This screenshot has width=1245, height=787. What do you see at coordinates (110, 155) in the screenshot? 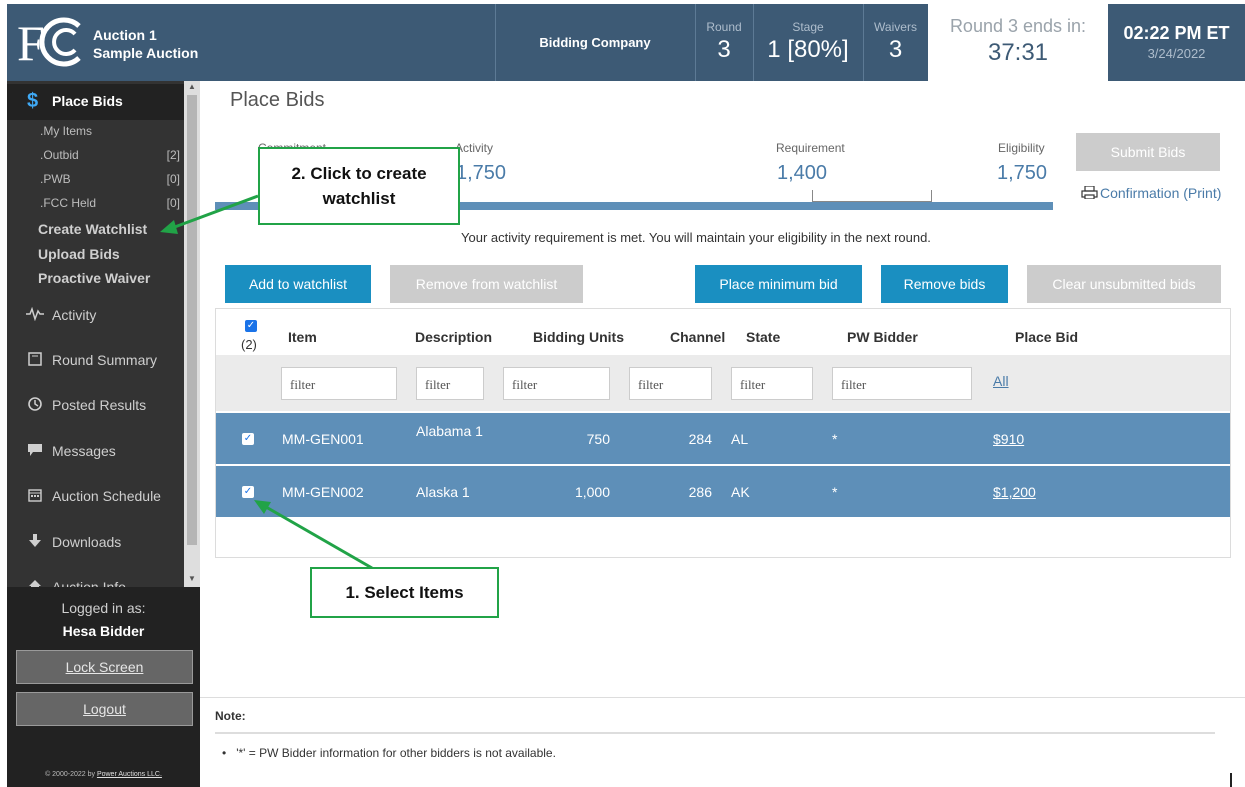
I see `sidebar-subitem-outbid: .Outbid [2]` at bounding box center [110, 155].